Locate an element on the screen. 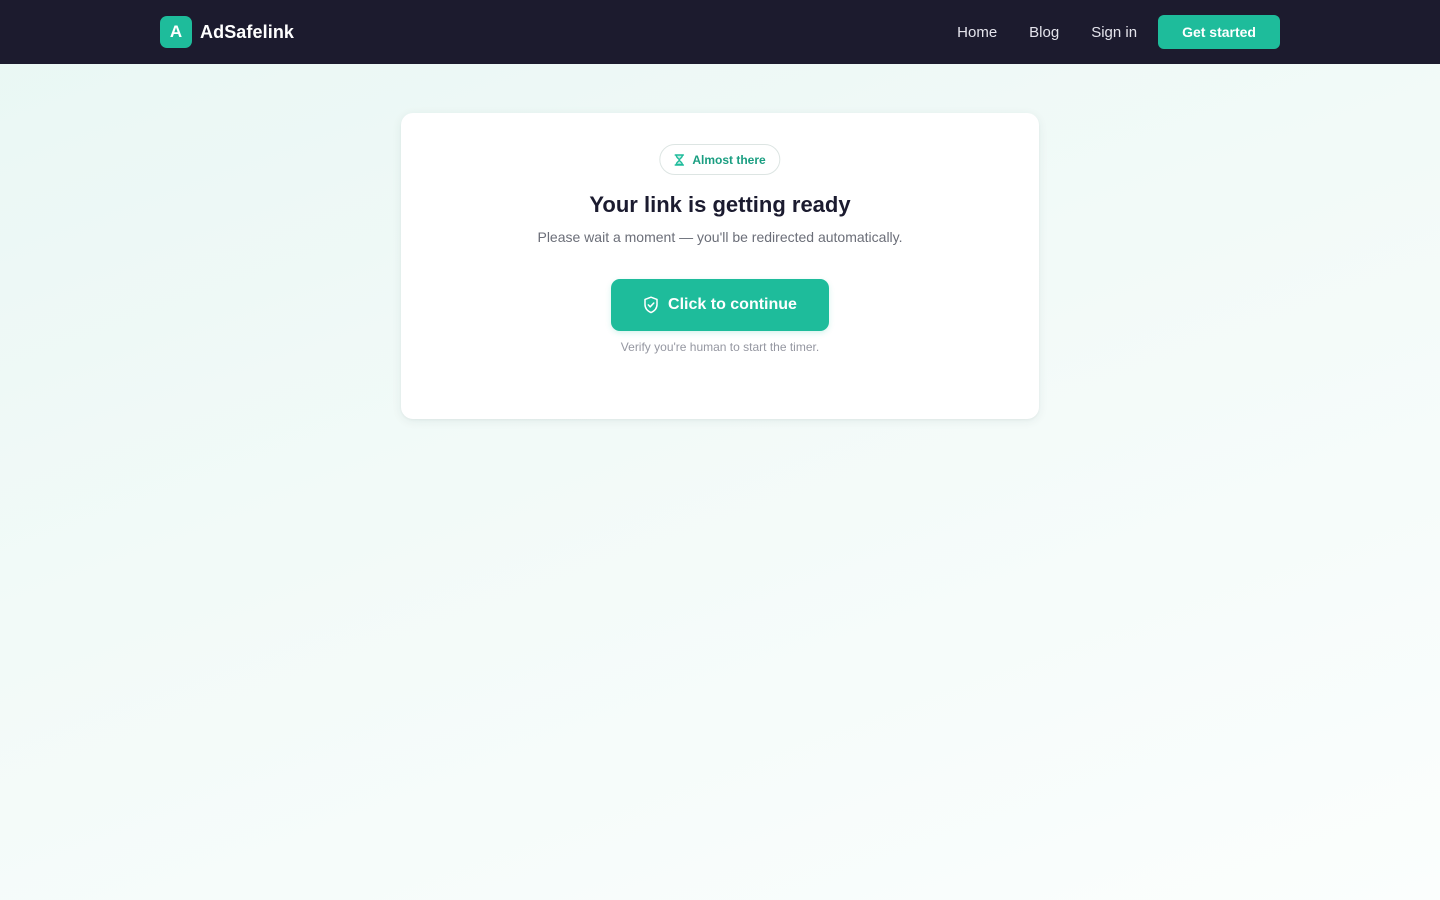  status-badge-label: Almost there is located at coordinates (729, 159).